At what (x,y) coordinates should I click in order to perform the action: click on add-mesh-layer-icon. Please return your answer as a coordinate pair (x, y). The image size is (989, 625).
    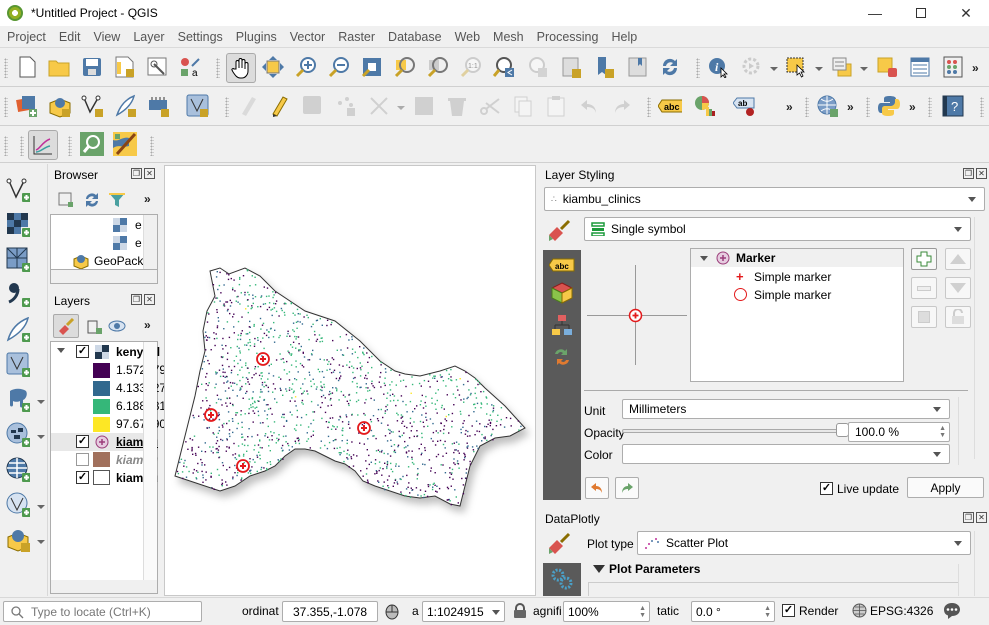
    Looking at the image, I should click on (18, 259).